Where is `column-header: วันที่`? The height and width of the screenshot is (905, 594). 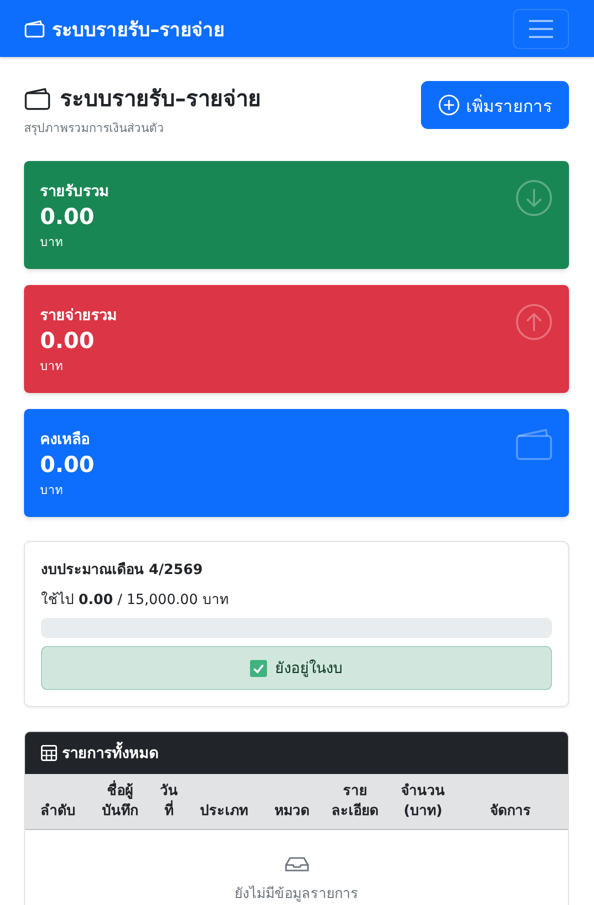 column-header: วันที่ is located at coordinates (169, 801).